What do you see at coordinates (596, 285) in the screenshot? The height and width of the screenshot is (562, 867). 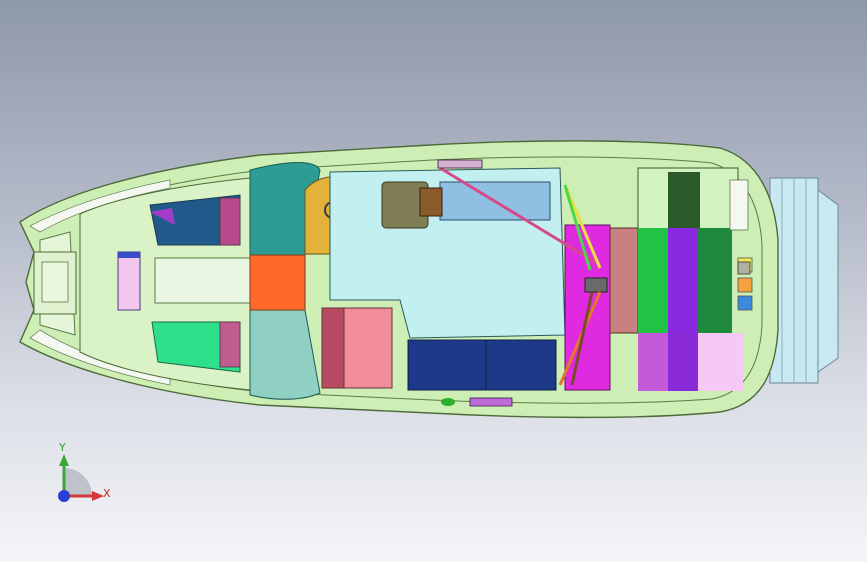 I see `engine-hatch-latch` at bounding box center [596, 285].